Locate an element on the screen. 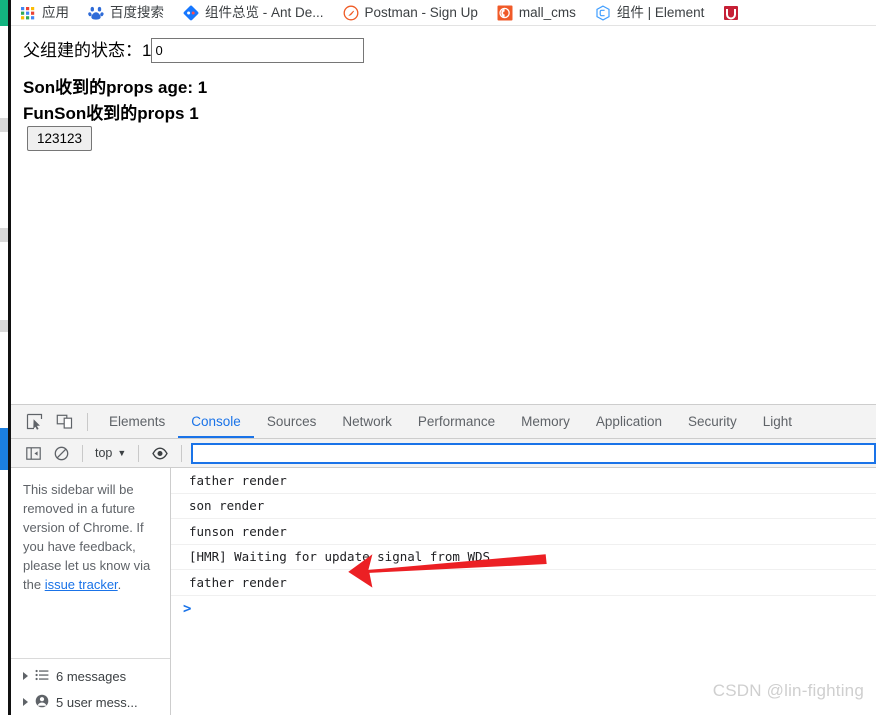 Image resolution: width=876 pixels, height=715 pixels. sidebar-note-suffix: . is located at coordinates (119, 584).